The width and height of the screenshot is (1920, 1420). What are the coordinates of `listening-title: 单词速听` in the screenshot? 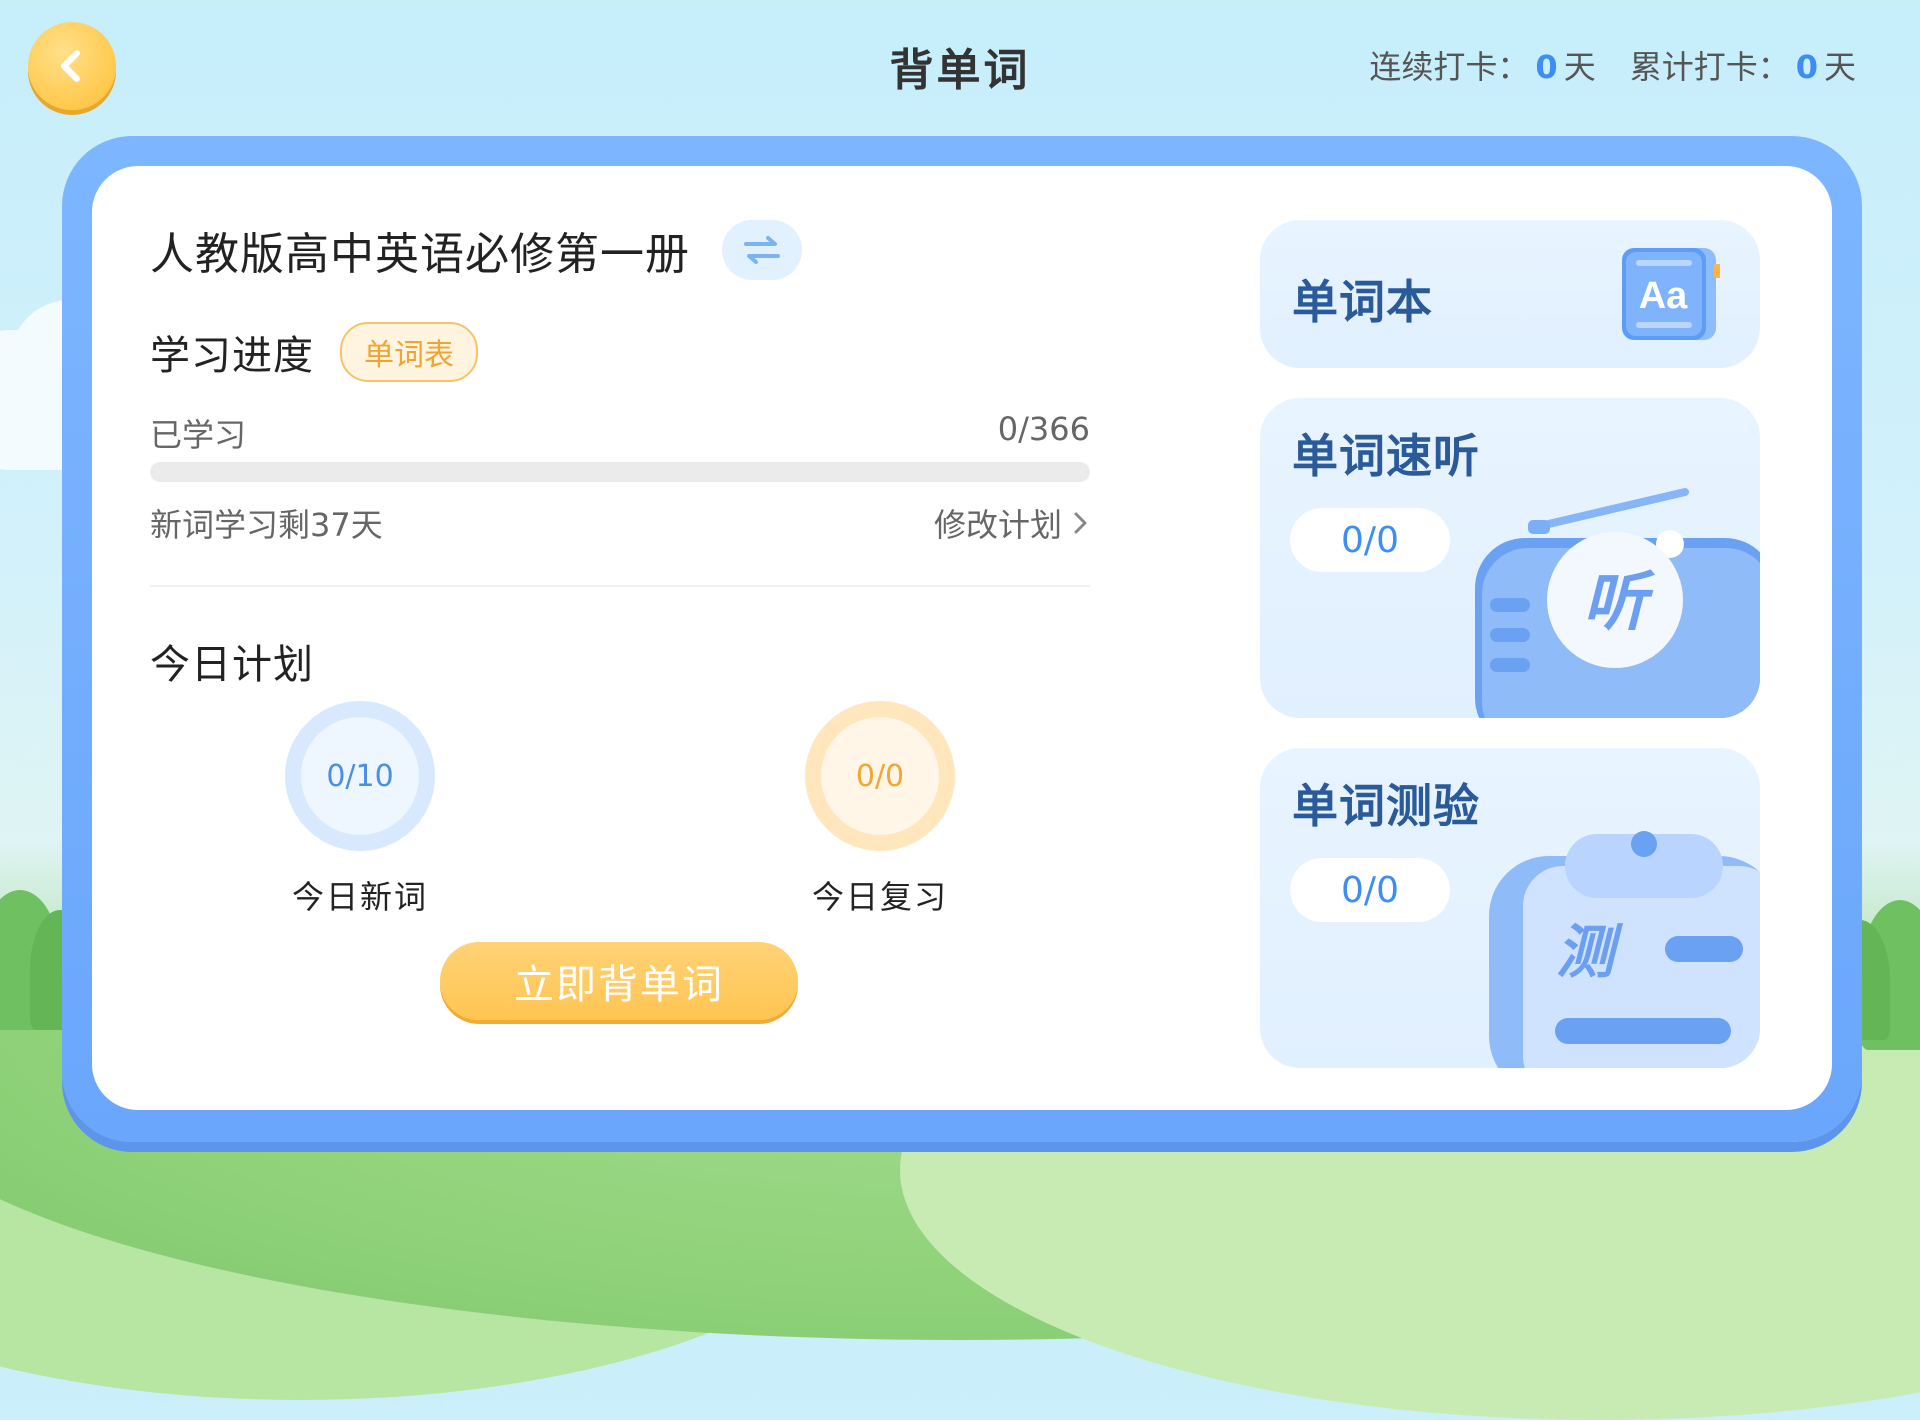 It's located at (1386, 456).